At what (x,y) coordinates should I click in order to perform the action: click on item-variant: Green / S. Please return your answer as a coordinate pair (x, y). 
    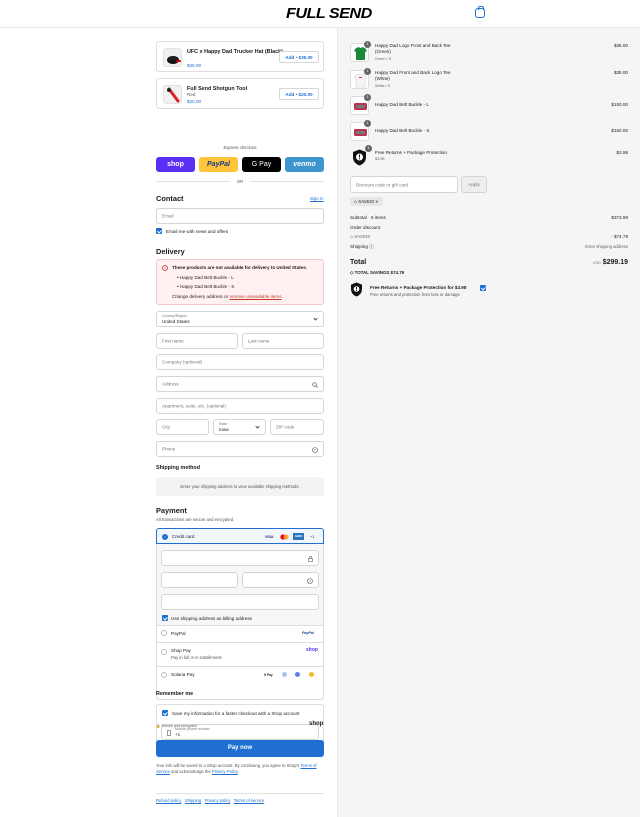
    Looking at the image, I should click on (383, 59).